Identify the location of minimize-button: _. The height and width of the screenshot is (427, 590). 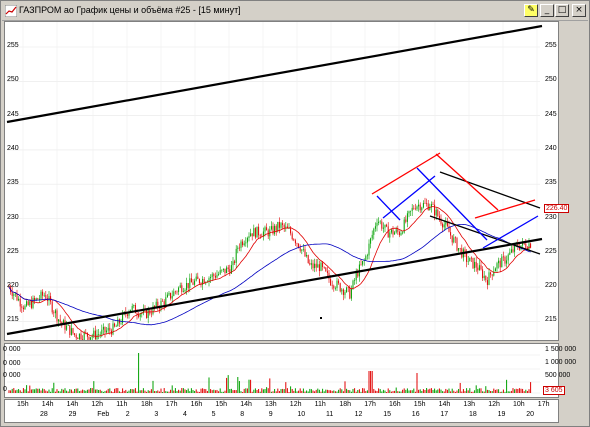
(547, 10).